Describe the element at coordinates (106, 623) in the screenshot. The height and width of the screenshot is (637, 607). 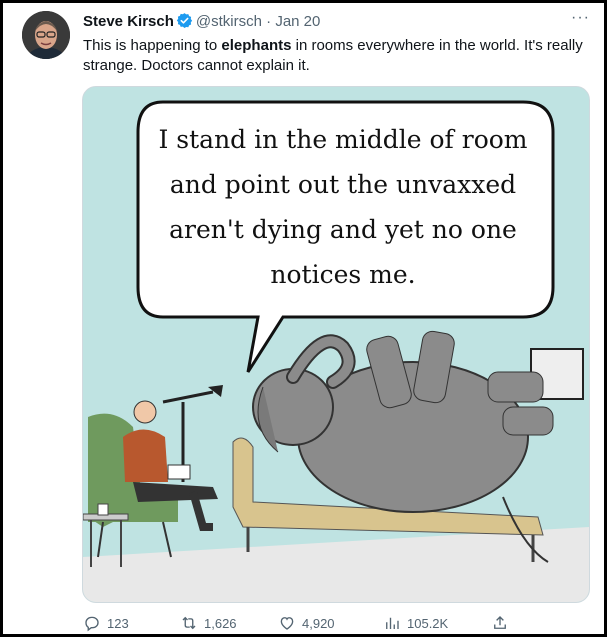
I see `reply-button: 123` at that location.